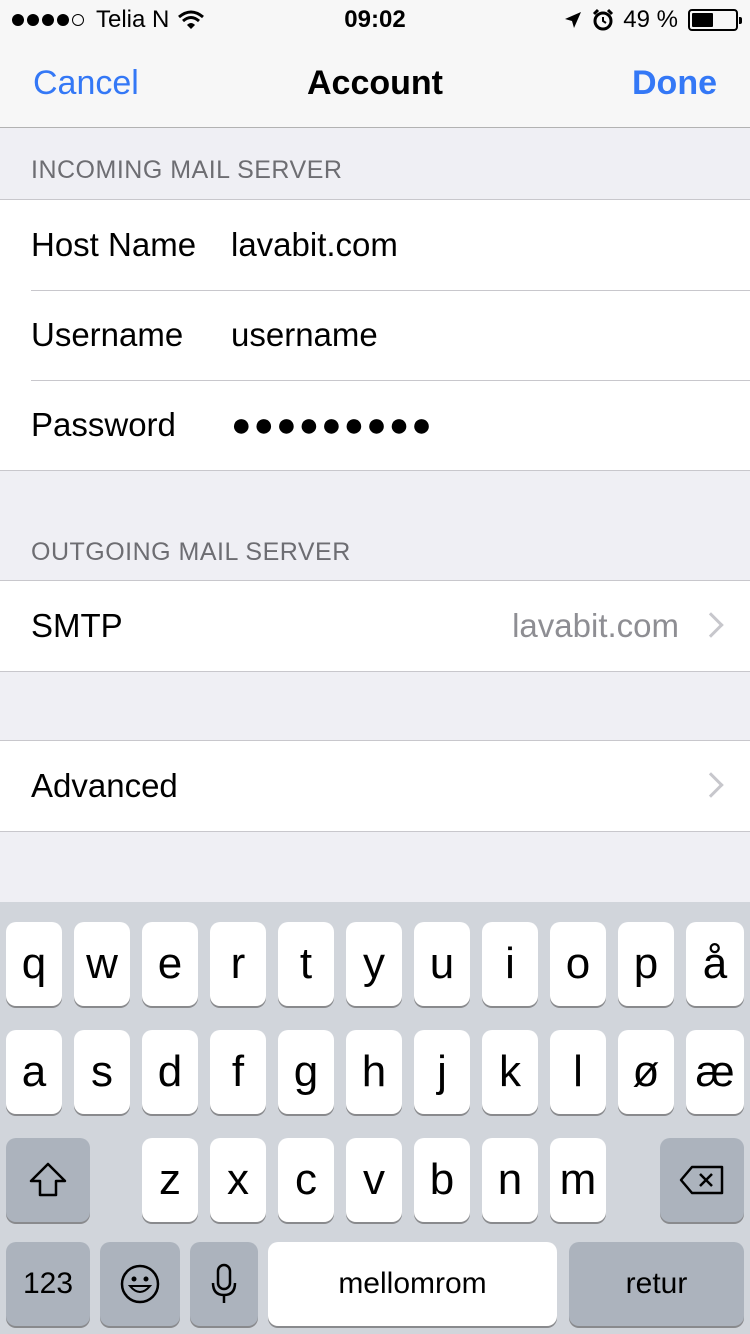 This screenshot has height=1334, width=750. Describe the element at coordinates (306, 1072) in the screenshot. I see `key-g: g` at that location.